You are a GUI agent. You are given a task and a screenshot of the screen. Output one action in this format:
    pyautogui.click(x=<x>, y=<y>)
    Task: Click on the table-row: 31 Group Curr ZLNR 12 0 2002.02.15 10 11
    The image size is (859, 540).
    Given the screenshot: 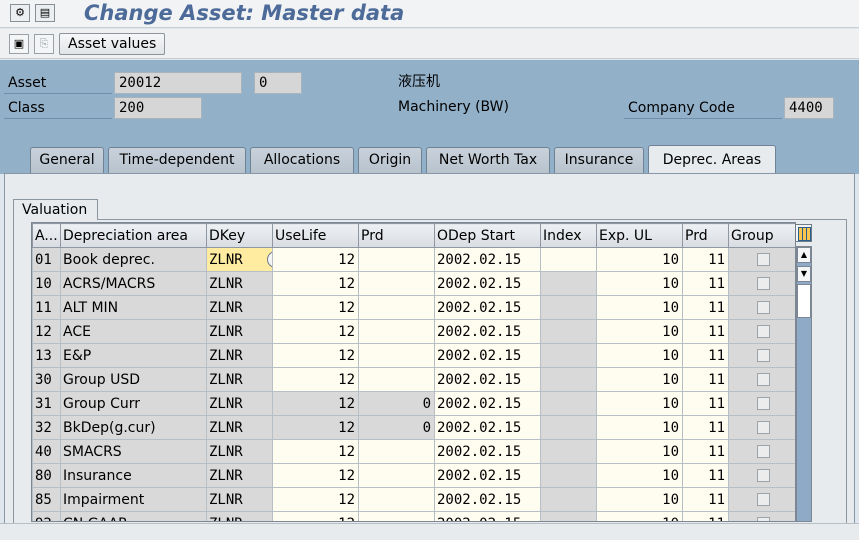 What is the action you would take?
    pyautogui.click(x=413, y=403)
    